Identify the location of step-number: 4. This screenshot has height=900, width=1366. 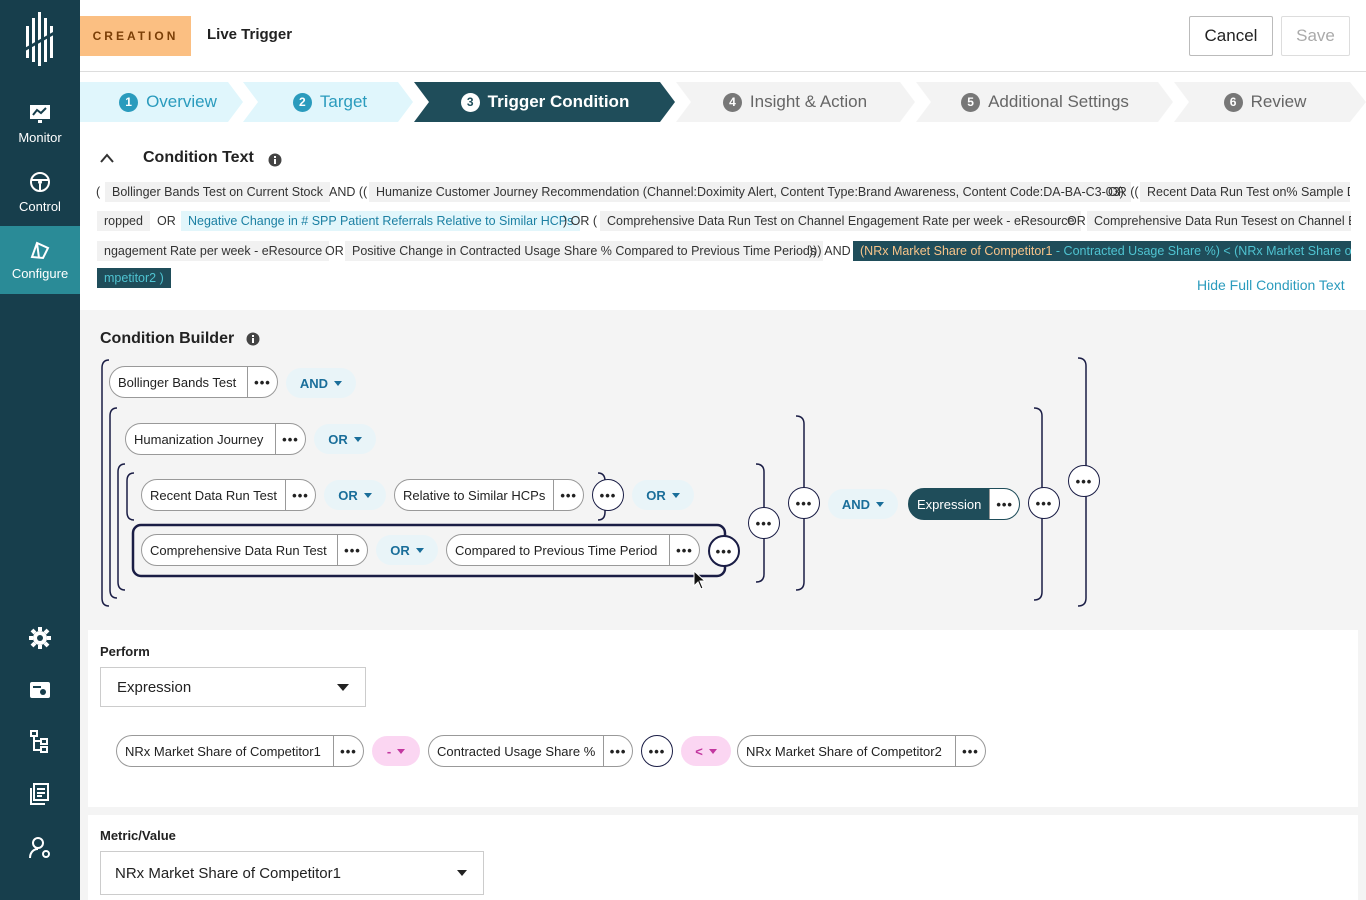
(732, 102).